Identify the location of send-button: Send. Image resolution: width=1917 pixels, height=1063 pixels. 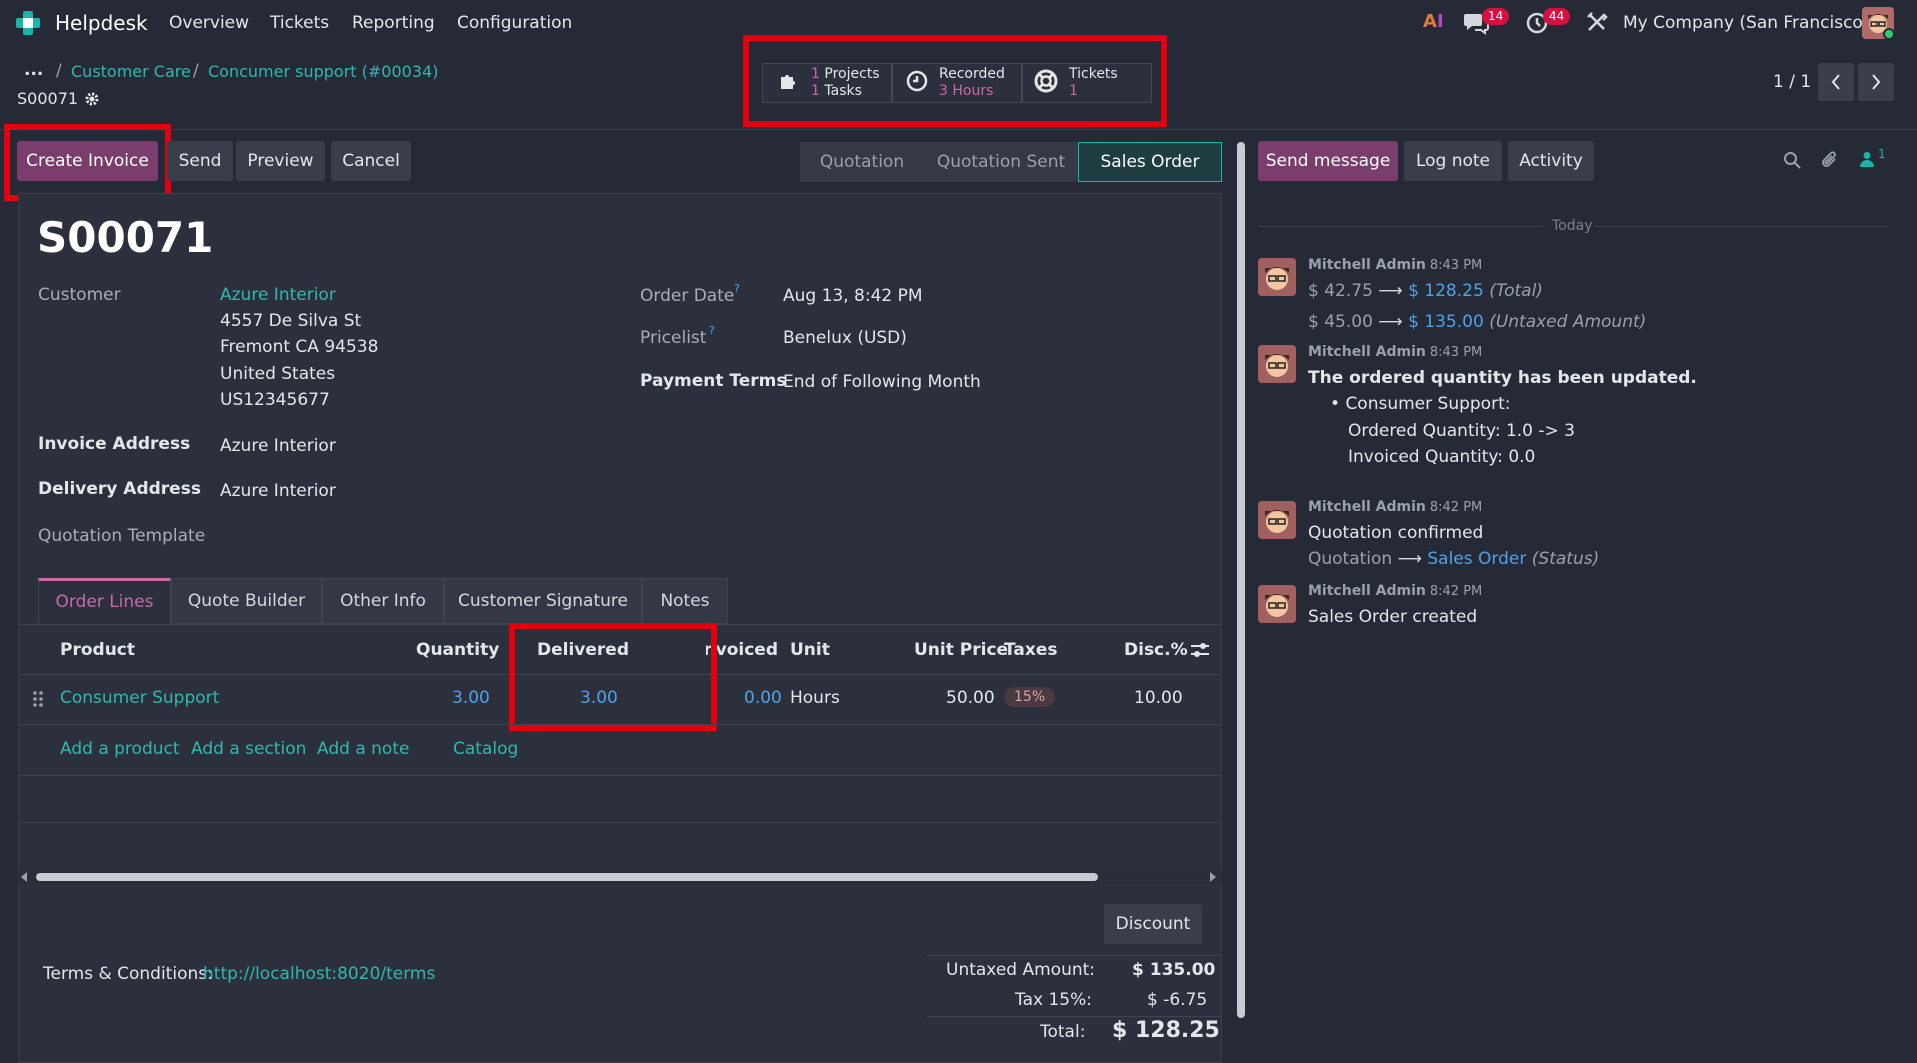
(200, 161).